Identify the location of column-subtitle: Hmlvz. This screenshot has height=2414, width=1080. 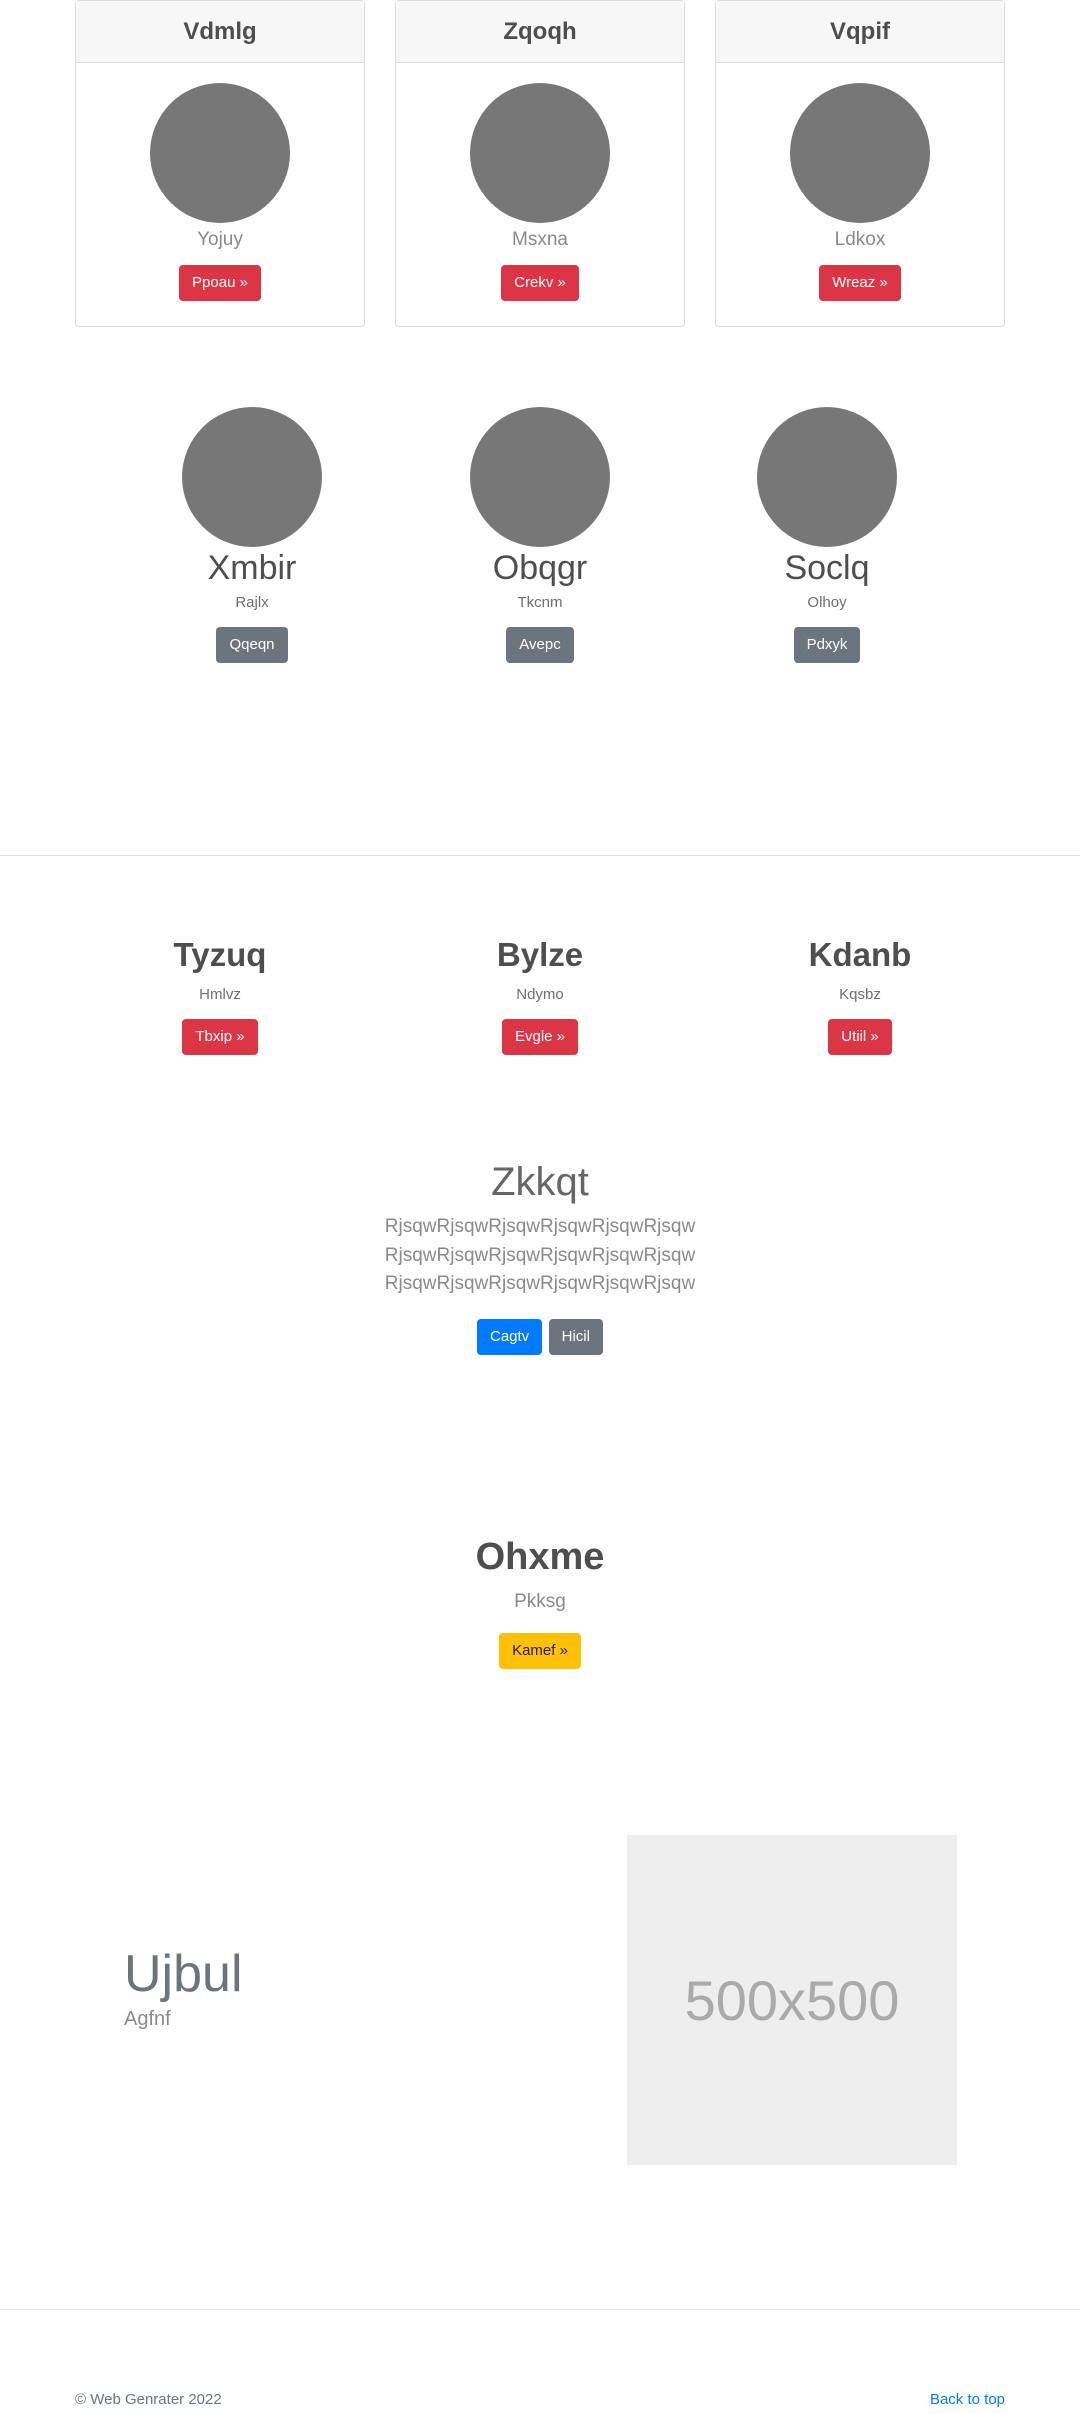
(220, 994).